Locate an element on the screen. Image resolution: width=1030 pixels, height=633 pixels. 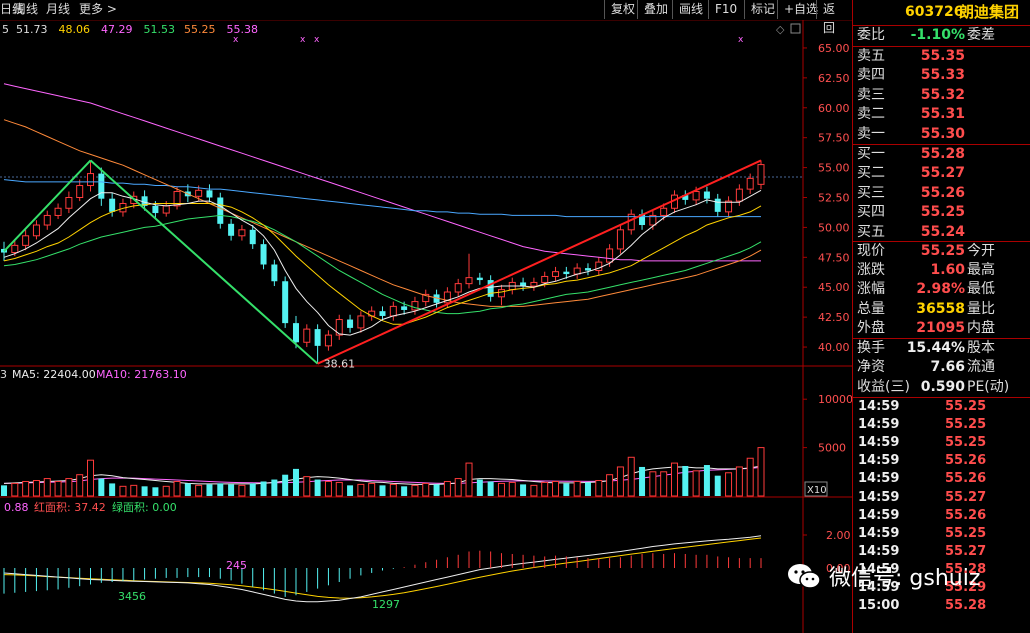
chart-toolbar: 日线 周线 月线 更多 > 复权 叠加 画线 F10 标记 +自选 返回 is located at coordinates (426, 17).